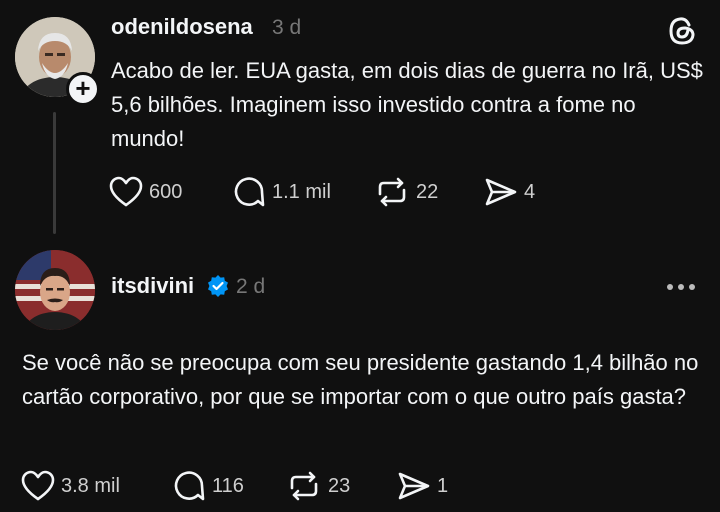  I want to click on like-button: 600, so click(145, 192).